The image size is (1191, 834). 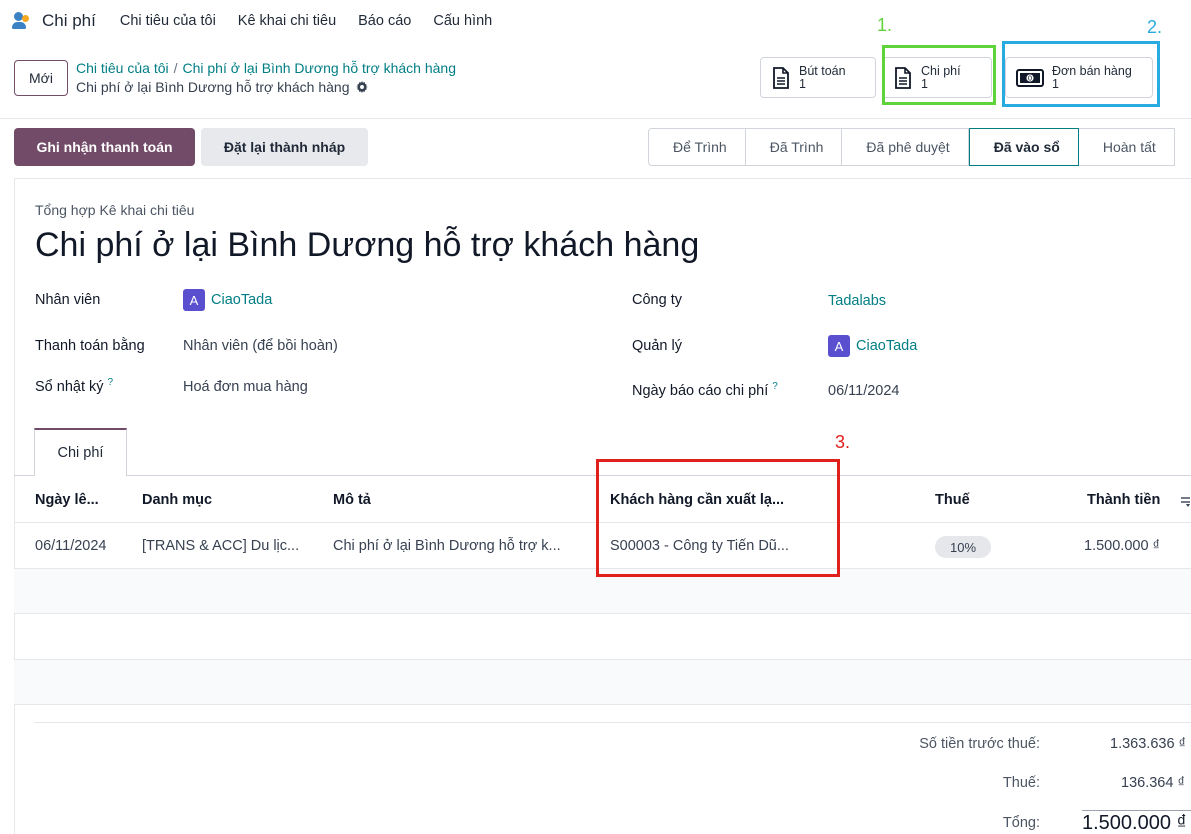 What do you see at coordinates (80, 452) in the screenshot?
I see `tab-expenses: Chi phí` at bounding box center [80, 452].